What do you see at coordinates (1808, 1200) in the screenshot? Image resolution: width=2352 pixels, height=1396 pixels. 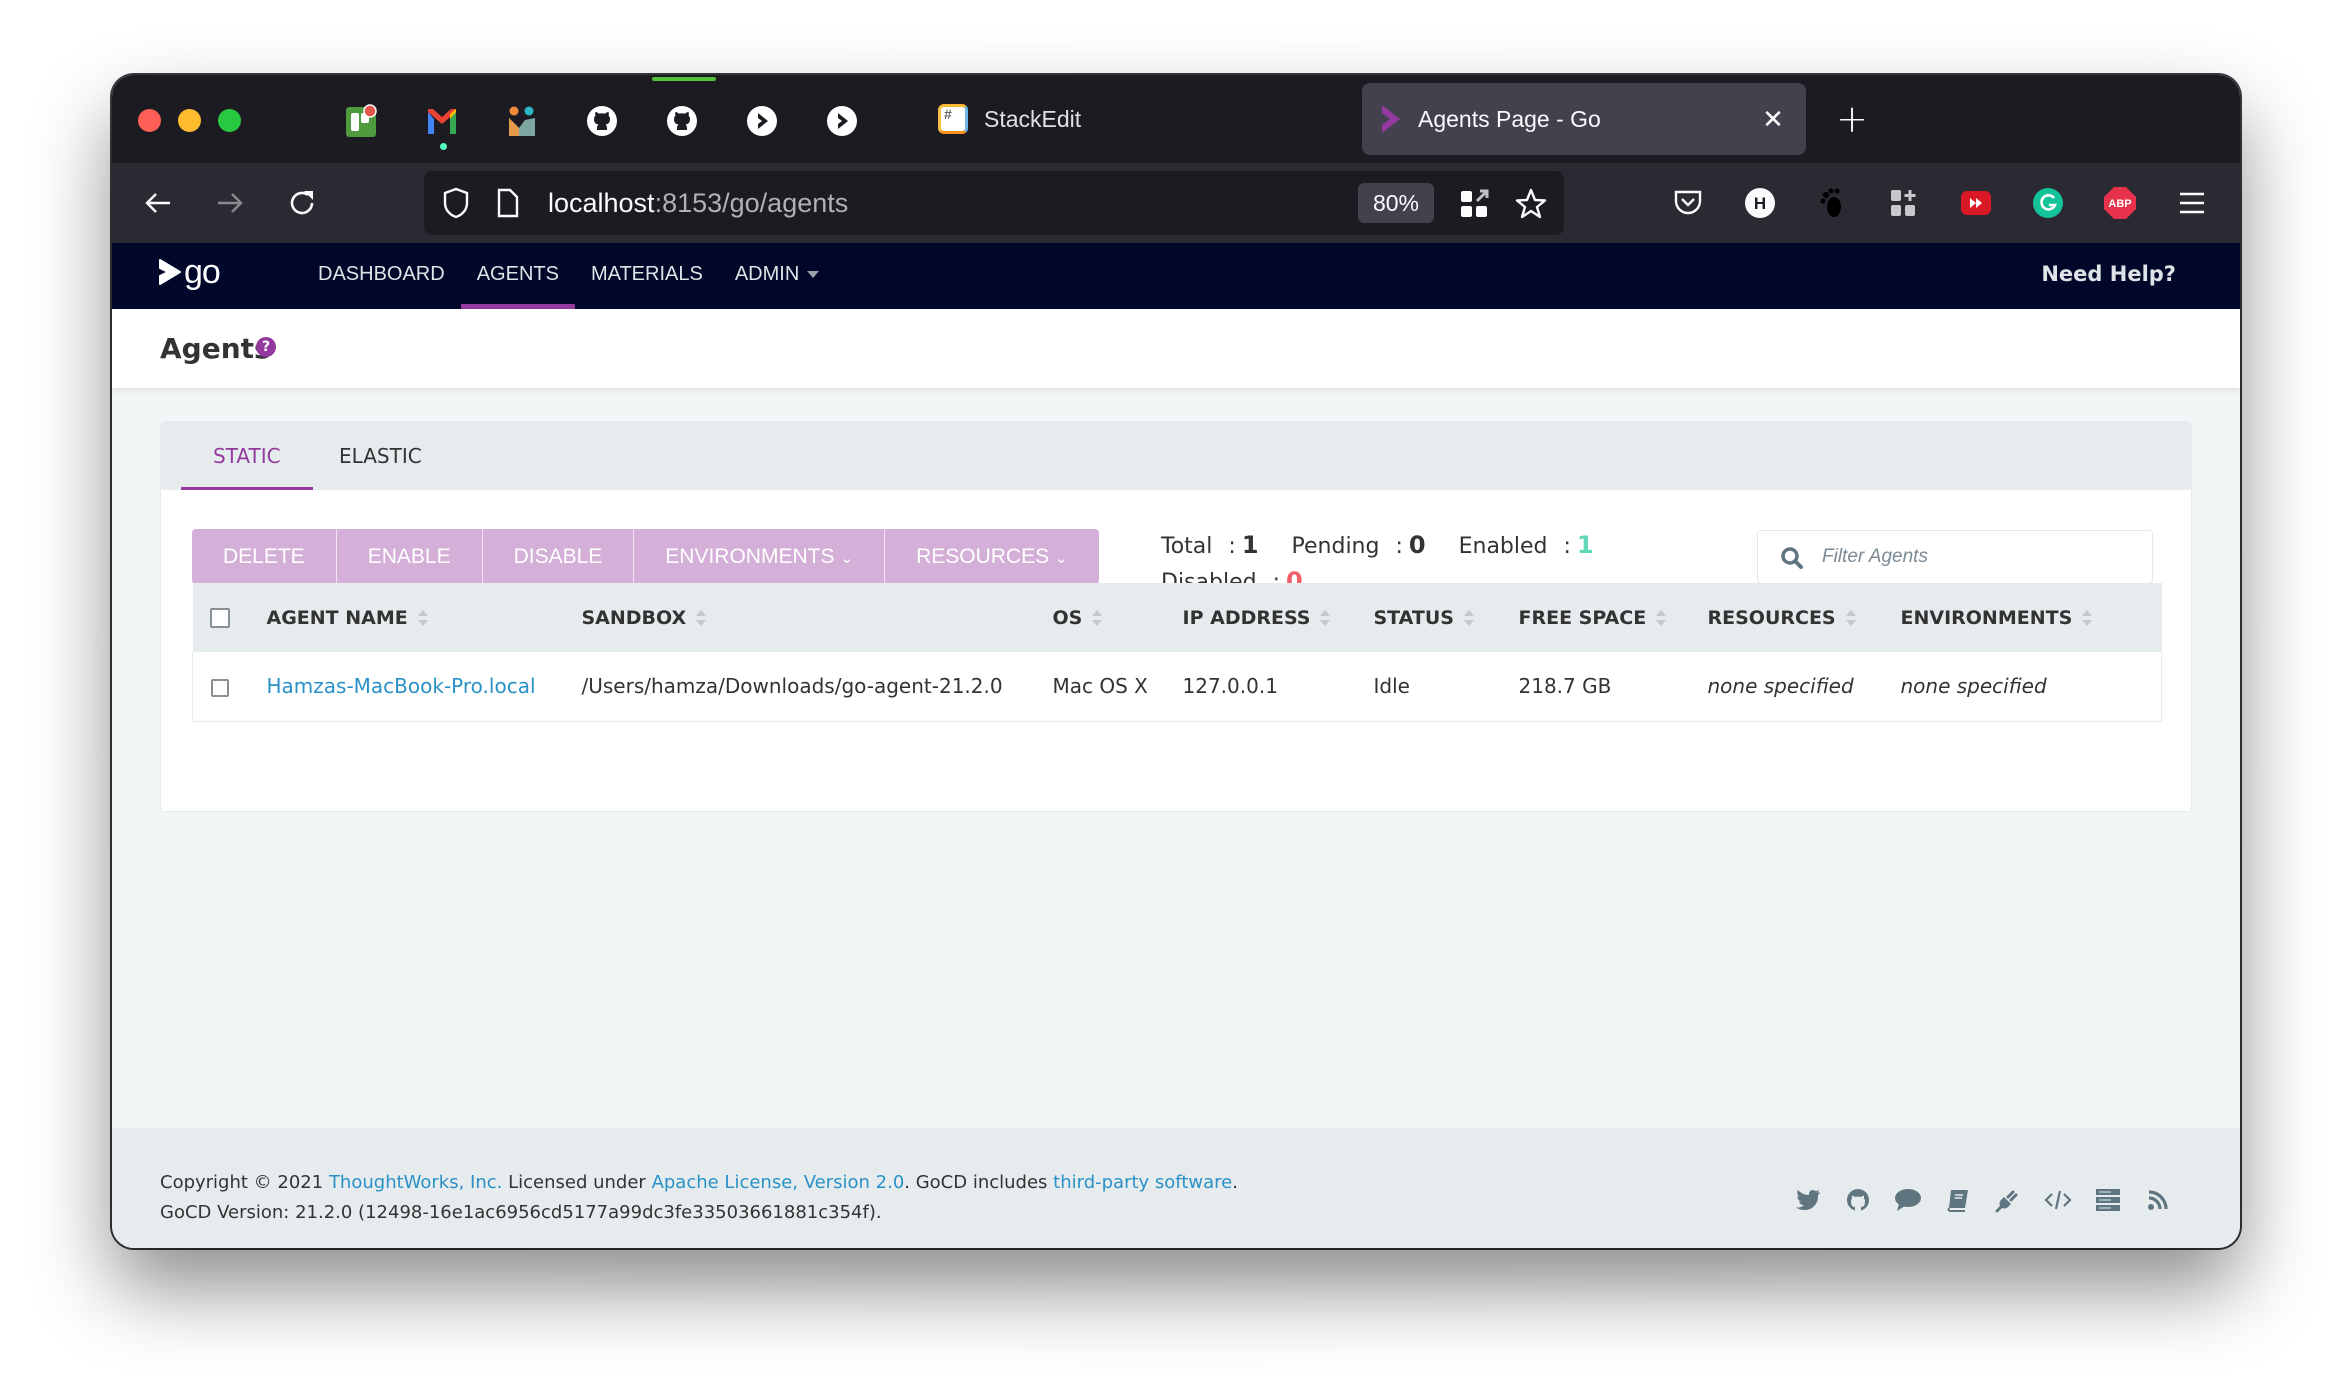 I see `twitter-link` at bounding box center [1808, 1200].